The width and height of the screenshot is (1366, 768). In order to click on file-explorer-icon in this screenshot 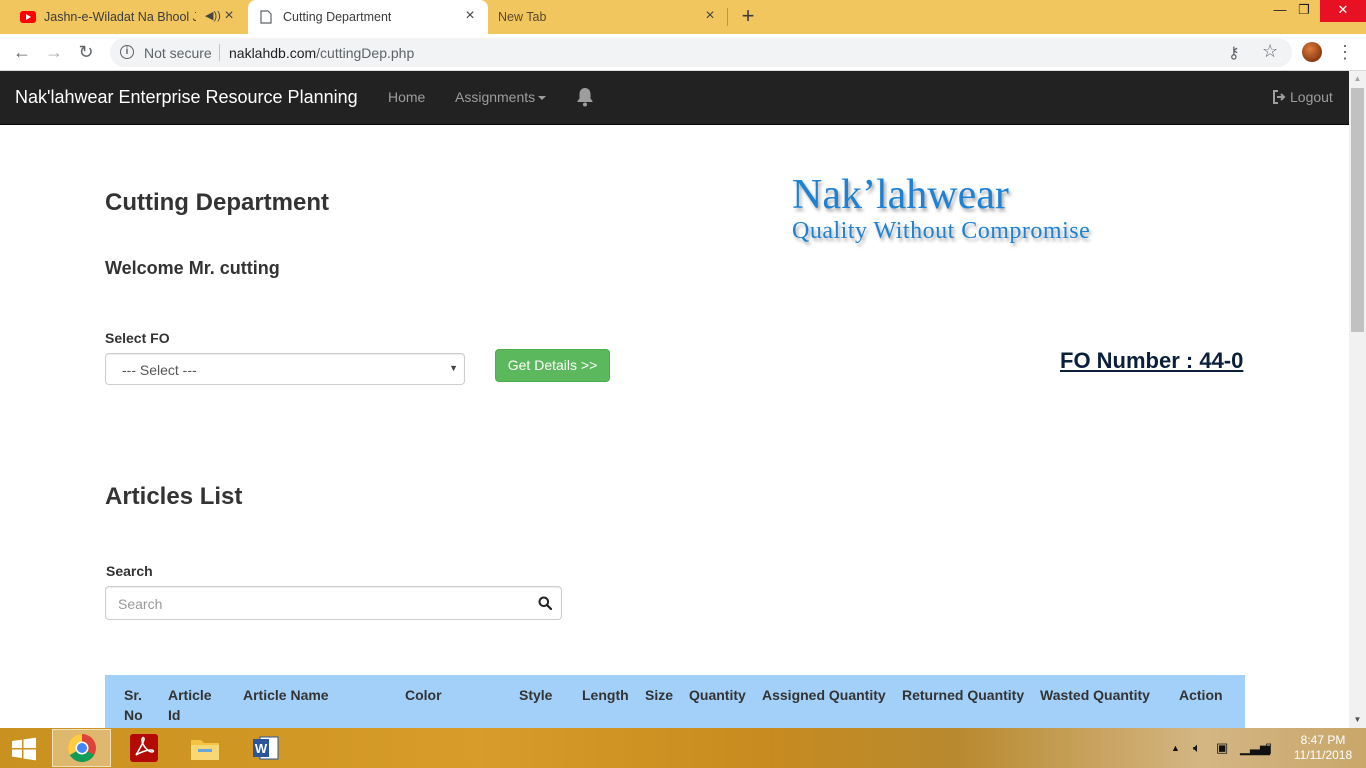, I will do `click(204, 750)`.